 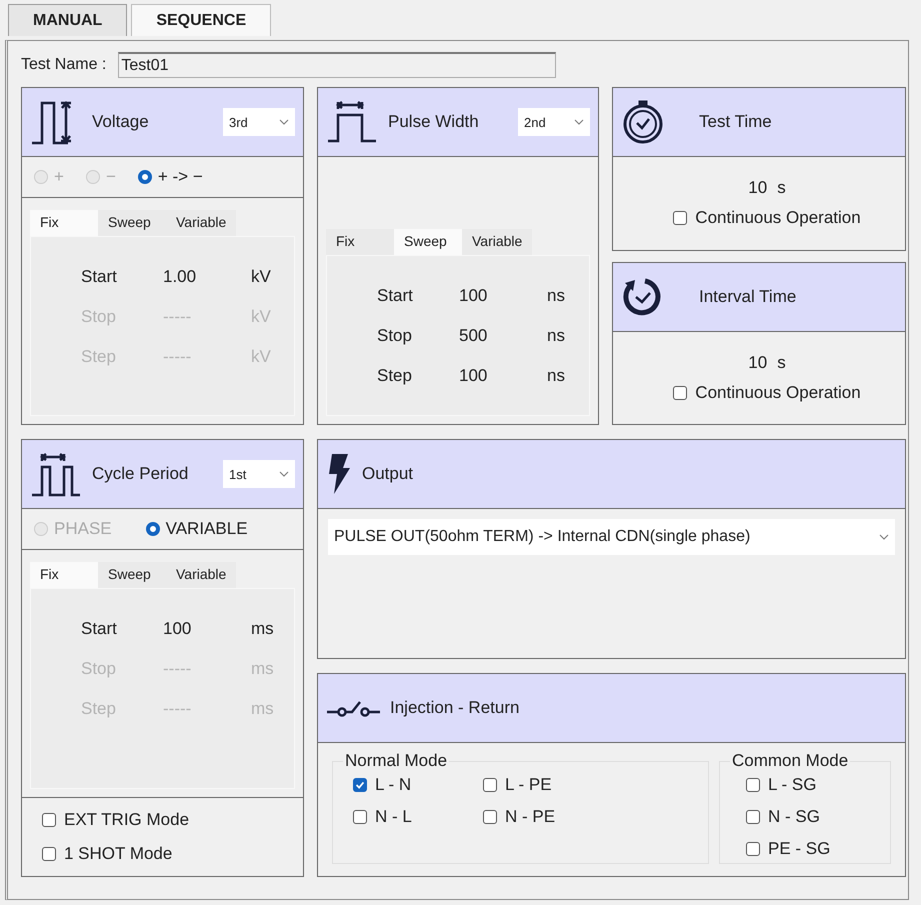 I want to click on output-dropdown: PULSE OUT(50ohm TERM) -> Internal CDN(single phase), so click(x=611, y=537).